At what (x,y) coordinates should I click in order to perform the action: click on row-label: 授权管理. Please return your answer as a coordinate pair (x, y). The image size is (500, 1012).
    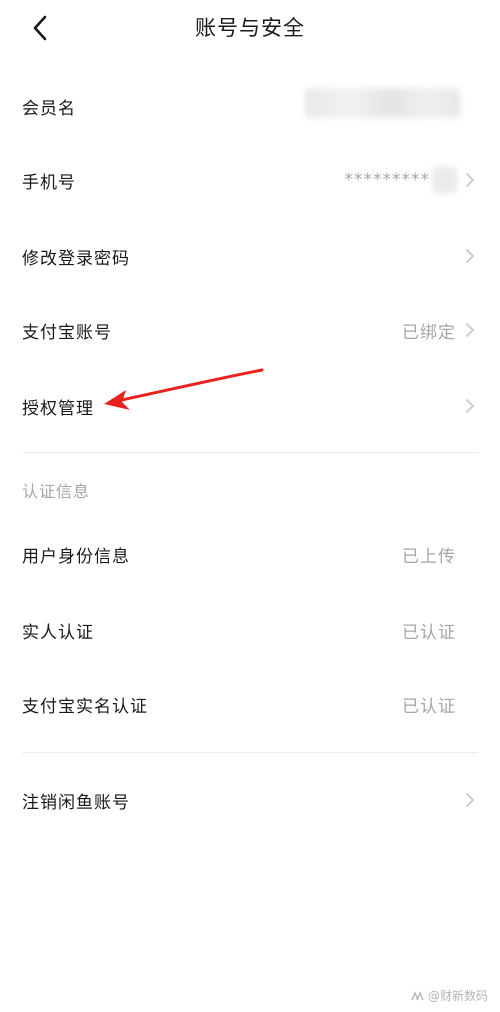
    Looking at the image, I should click on (58, 408).